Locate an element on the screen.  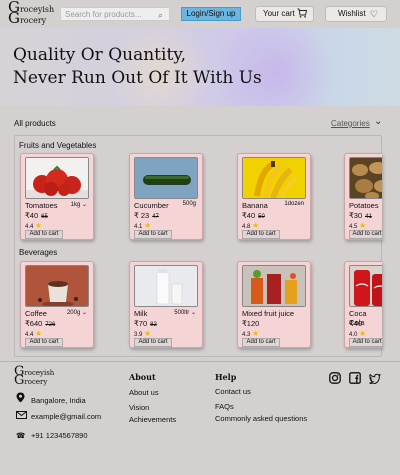
facebook-icon is located at coordinates (355, 377).